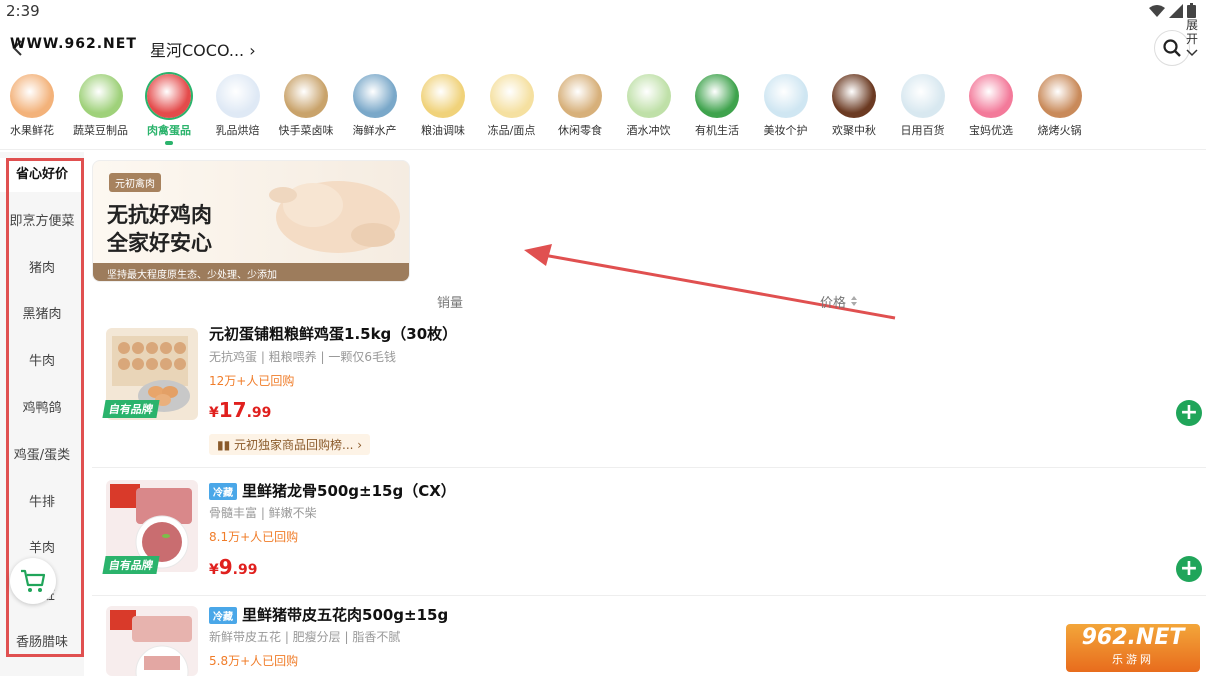  I want to click on category-item: 烧烤火锅, so click(1060, 111).